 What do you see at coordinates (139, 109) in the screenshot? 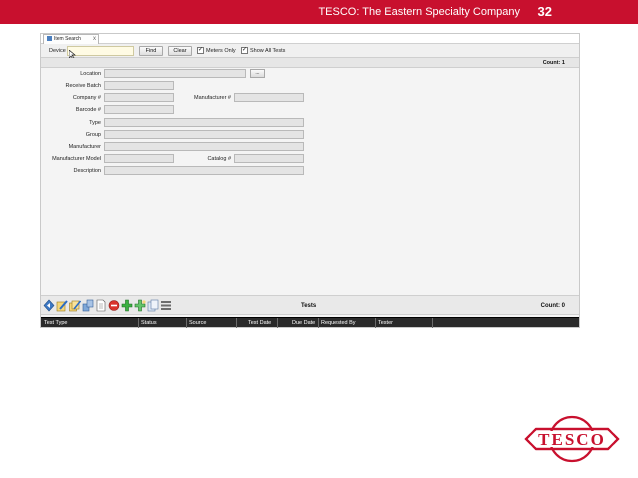
I see `barcode-field` at bounding box center [139, 109].